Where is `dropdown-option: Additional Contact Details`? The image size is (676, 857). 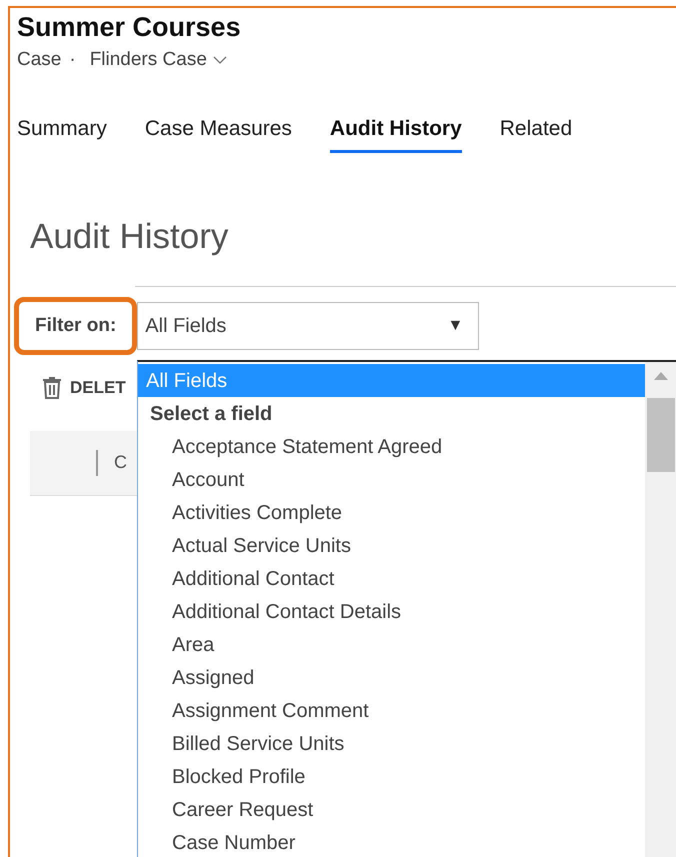 dropdown-option: Additional Contact Details is located at coordinates (391, 611).